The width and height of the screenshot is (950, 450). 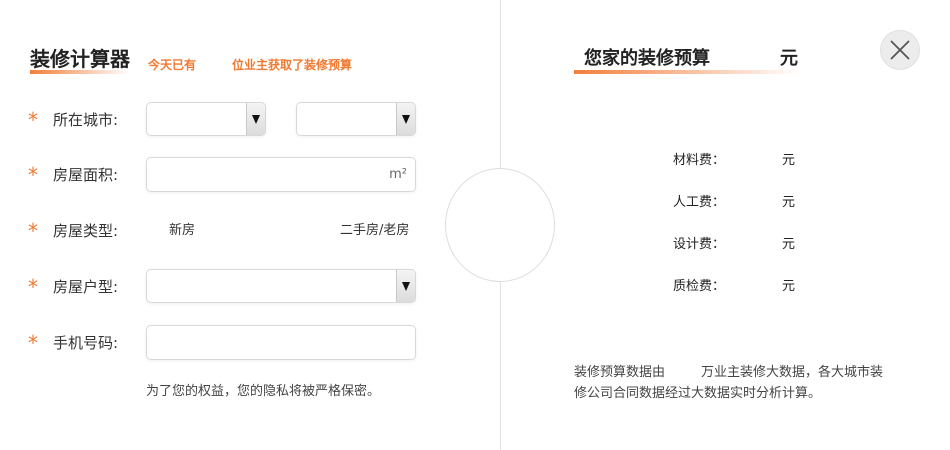 I want to click on phone-label: 手机号码:, so click(x=86, y=343).